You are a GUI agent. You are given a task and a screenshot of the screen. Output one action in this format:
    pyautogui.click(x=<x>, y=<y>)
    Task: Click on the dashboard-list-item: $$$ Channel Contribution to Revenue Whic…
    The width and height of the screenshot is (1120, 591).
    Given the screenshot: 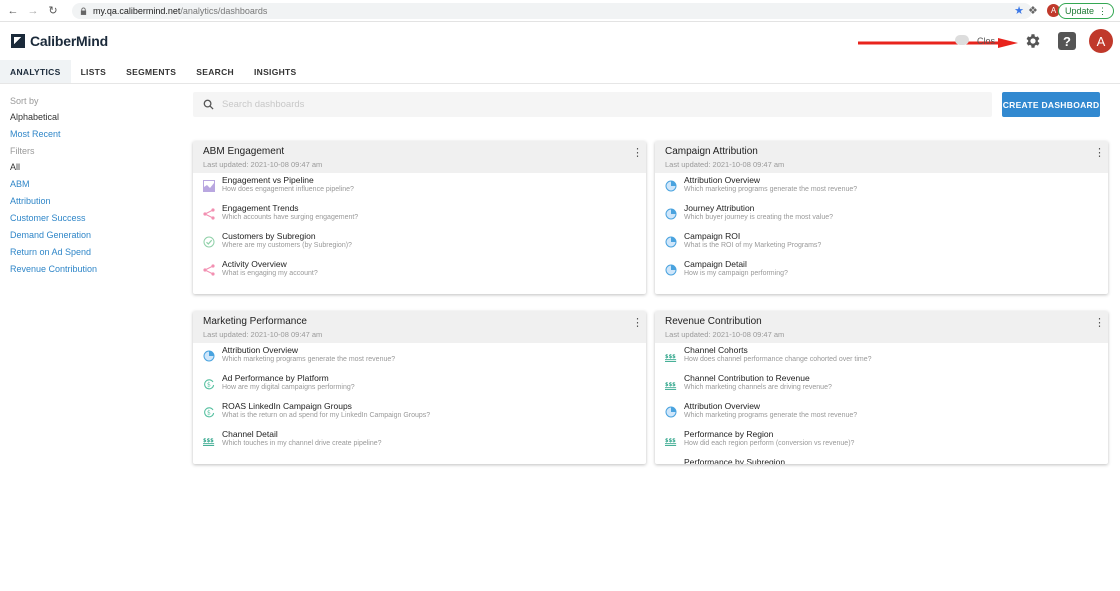 What is the action you would take?
    pyautogui.click(x=881, y=387)
    